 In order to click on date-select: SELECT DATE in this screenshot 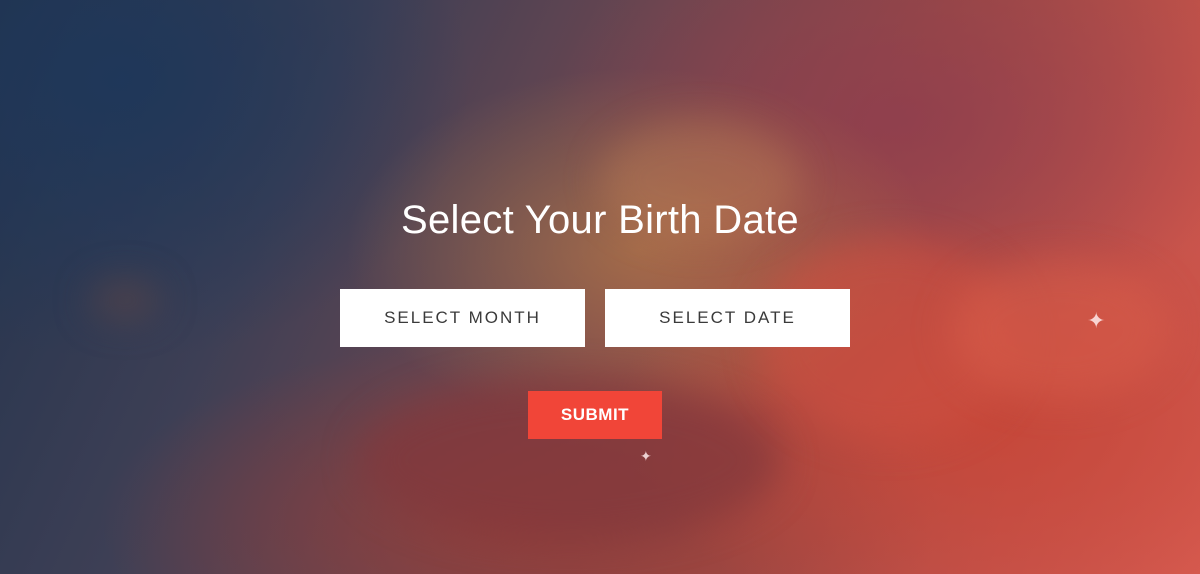, I will do `click(727, 318)`.